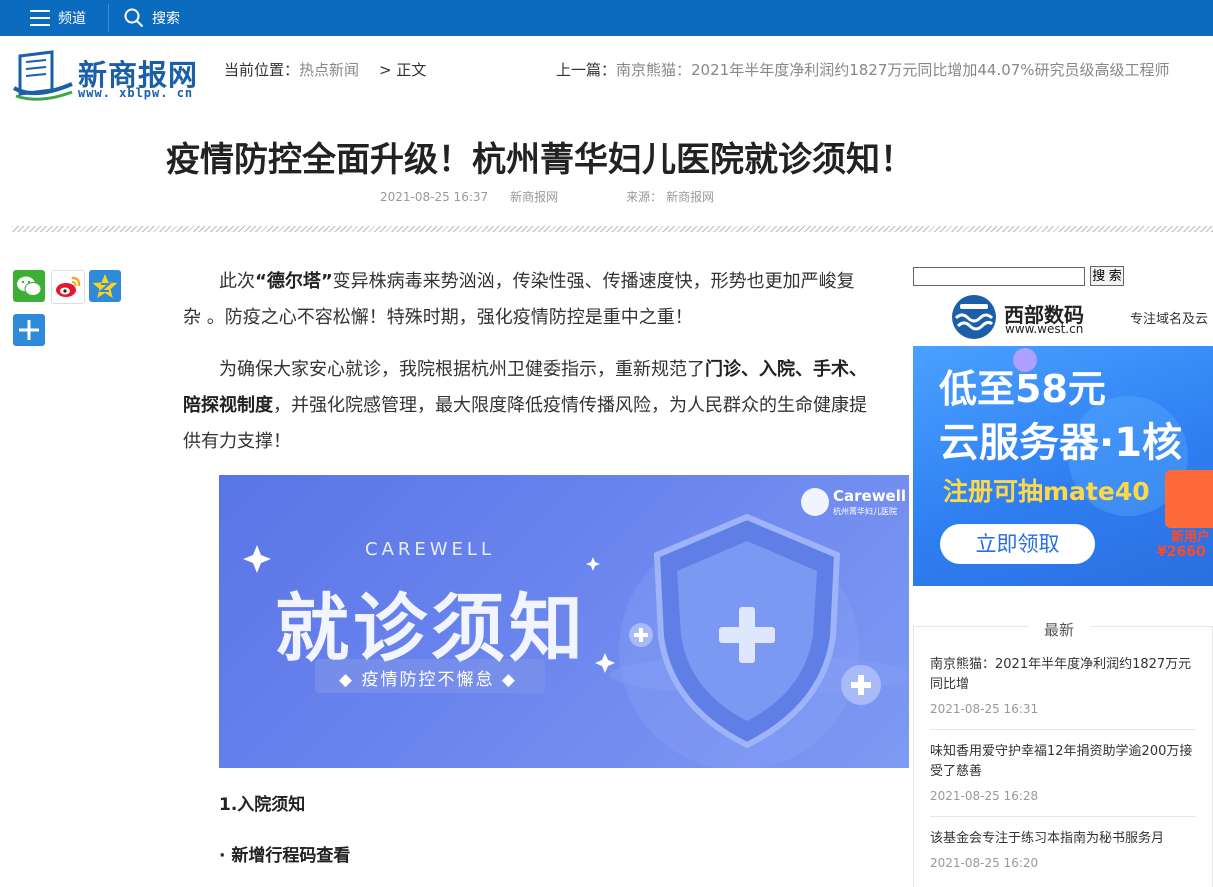 The image size is (1213, 887). I want to click on ad-price: ¥2660, so click(1181, 552).